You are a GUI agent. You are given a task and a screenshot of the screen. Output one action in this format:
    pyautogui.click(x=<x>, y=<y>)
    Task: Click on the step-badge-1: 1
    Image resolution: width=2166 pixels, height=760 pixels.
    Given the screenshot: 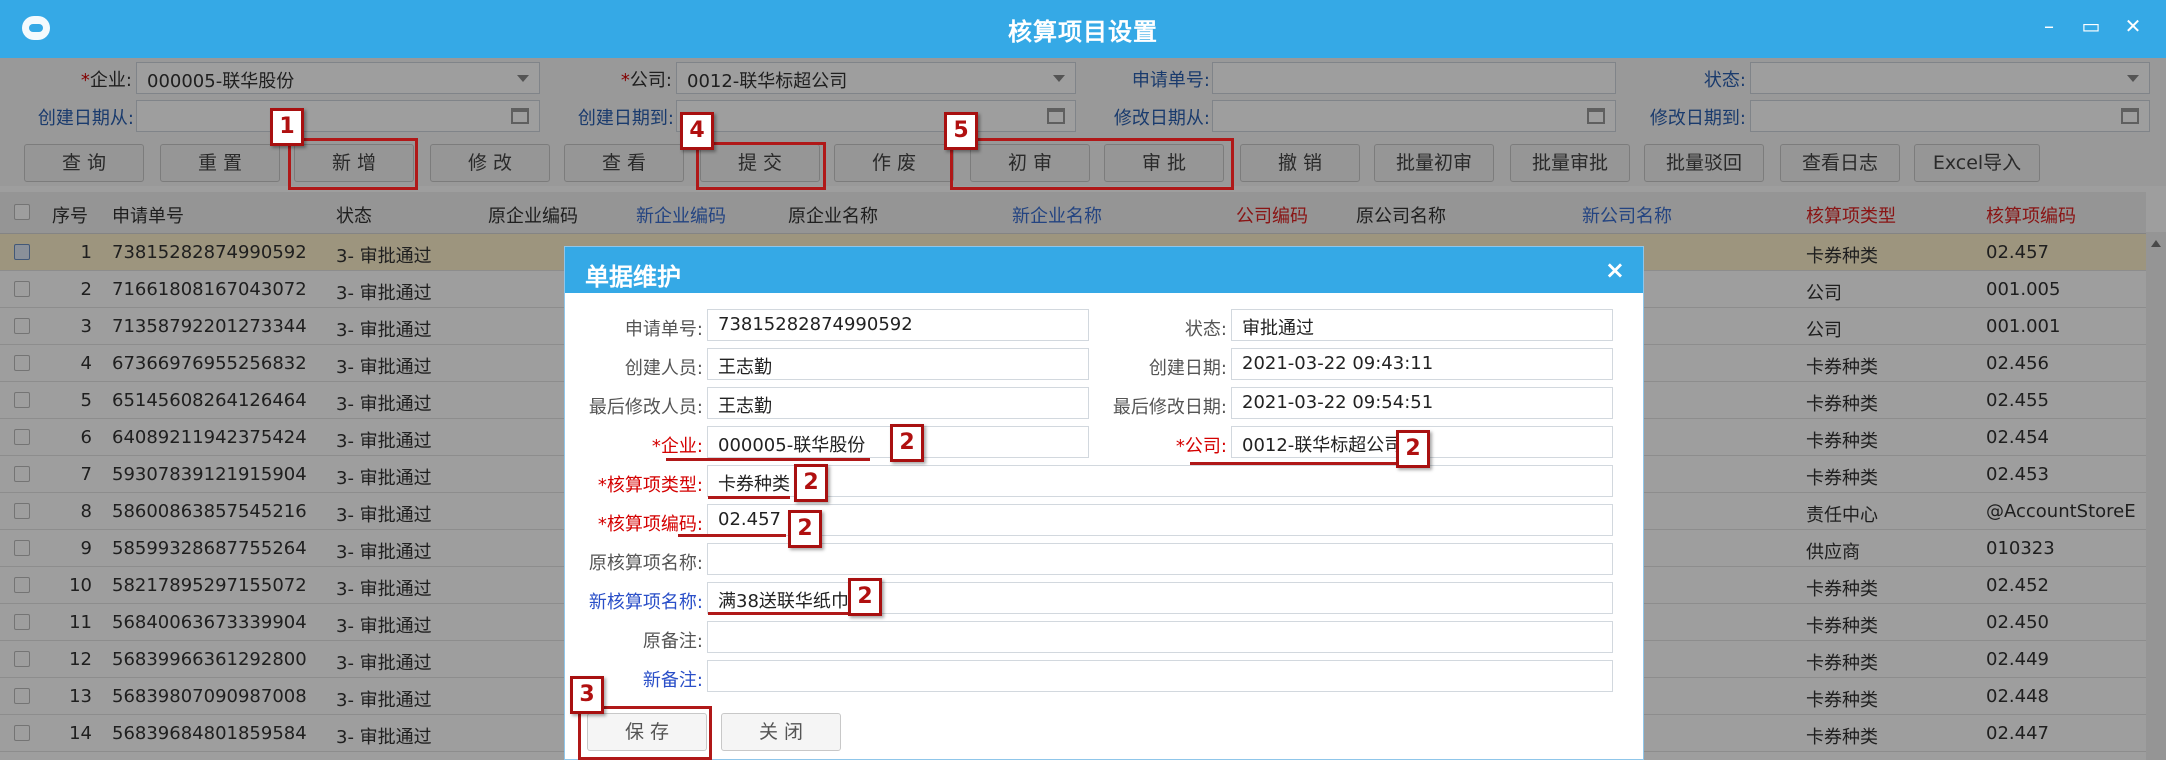 What is the action you would take?
    pyautogui.click(x=287, y=127)
    